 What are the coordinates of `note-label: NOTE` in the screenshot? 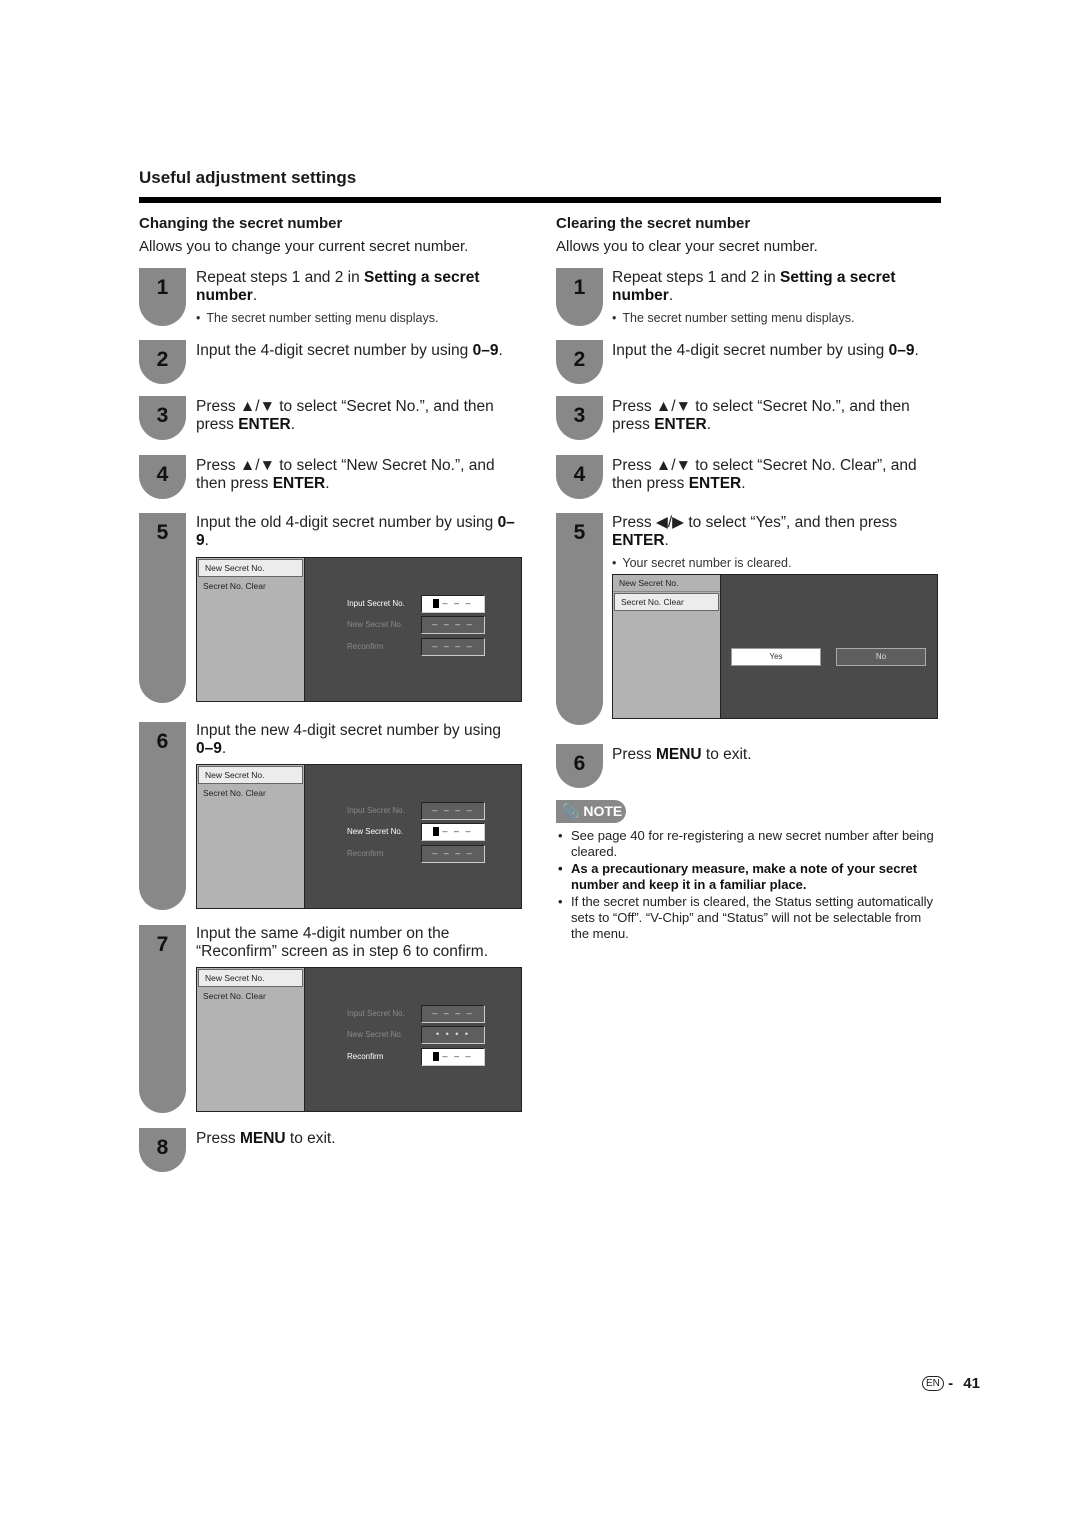 It's located at (603, 811).